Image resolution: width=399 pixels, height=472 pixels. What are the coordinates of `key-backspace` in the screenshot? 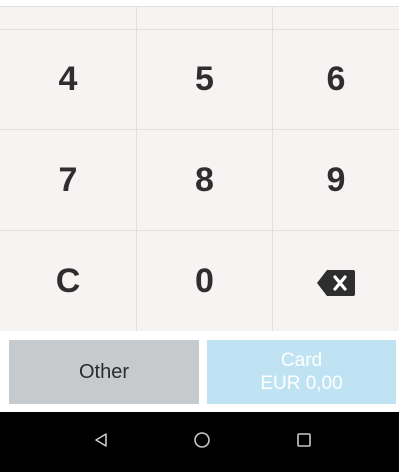 It's located at (336, 281).